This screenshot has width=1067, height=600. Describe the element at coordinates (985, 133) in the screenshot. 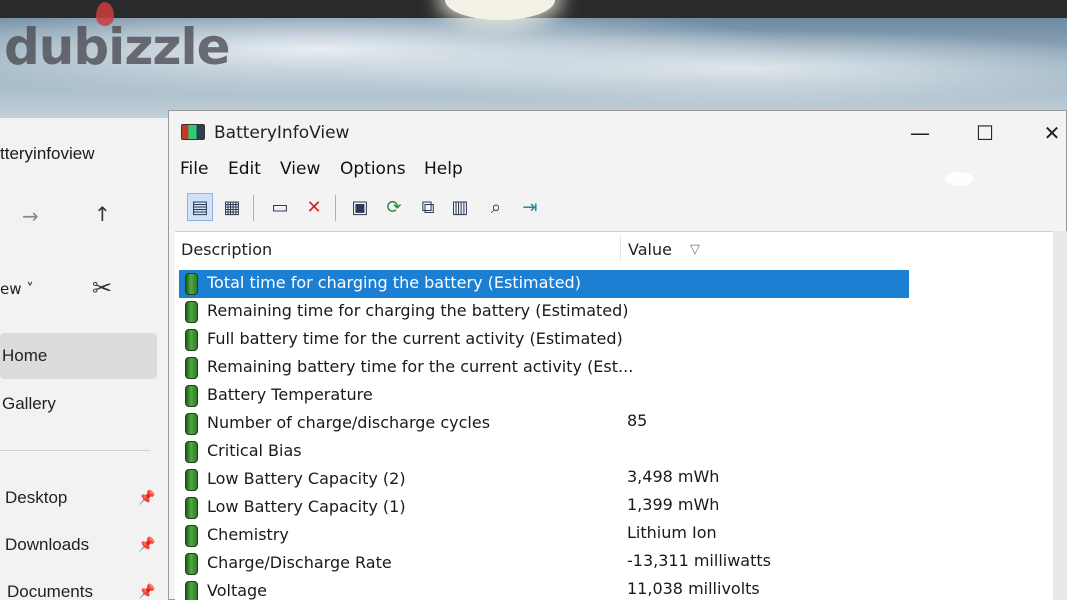

I see `maximize-button: ☐` at that location.